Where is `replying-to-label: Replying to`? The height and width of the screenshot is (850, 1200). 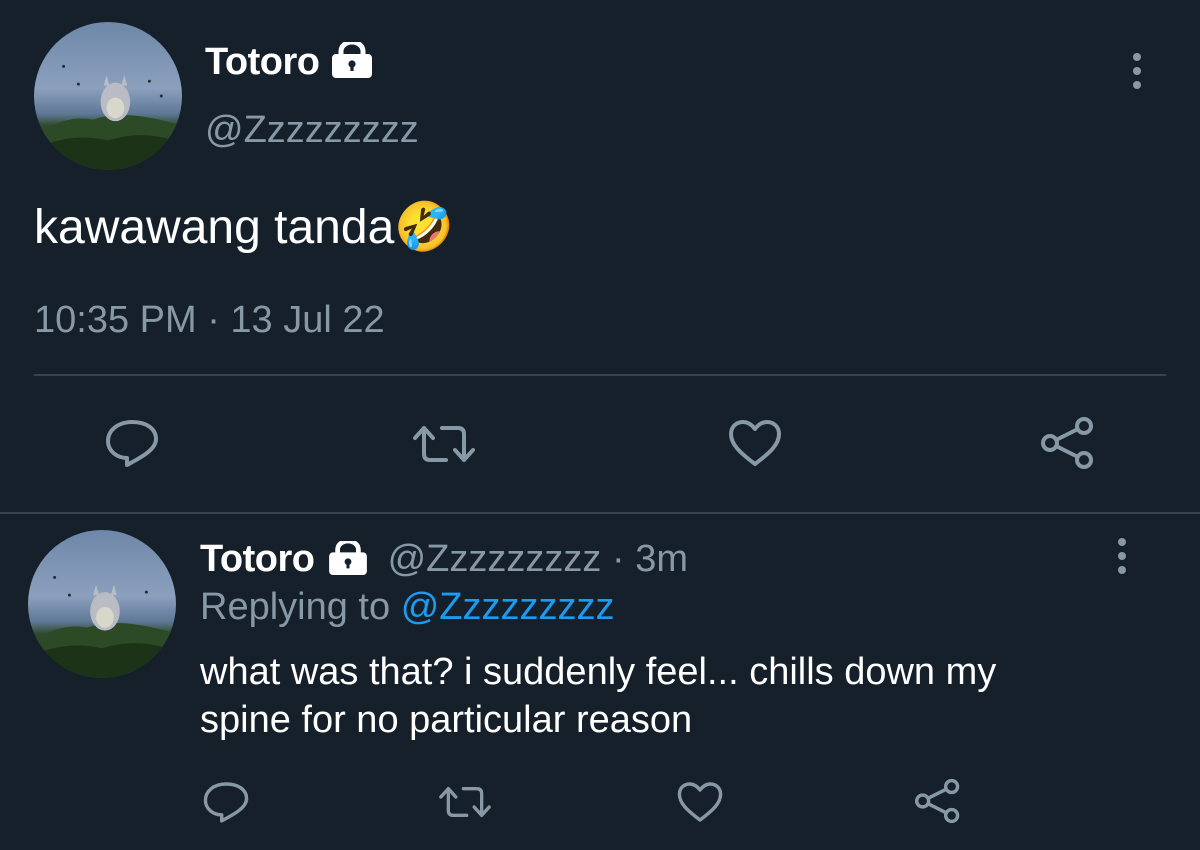
replying-to-label: Replying to is located at coordinates (295, 607).